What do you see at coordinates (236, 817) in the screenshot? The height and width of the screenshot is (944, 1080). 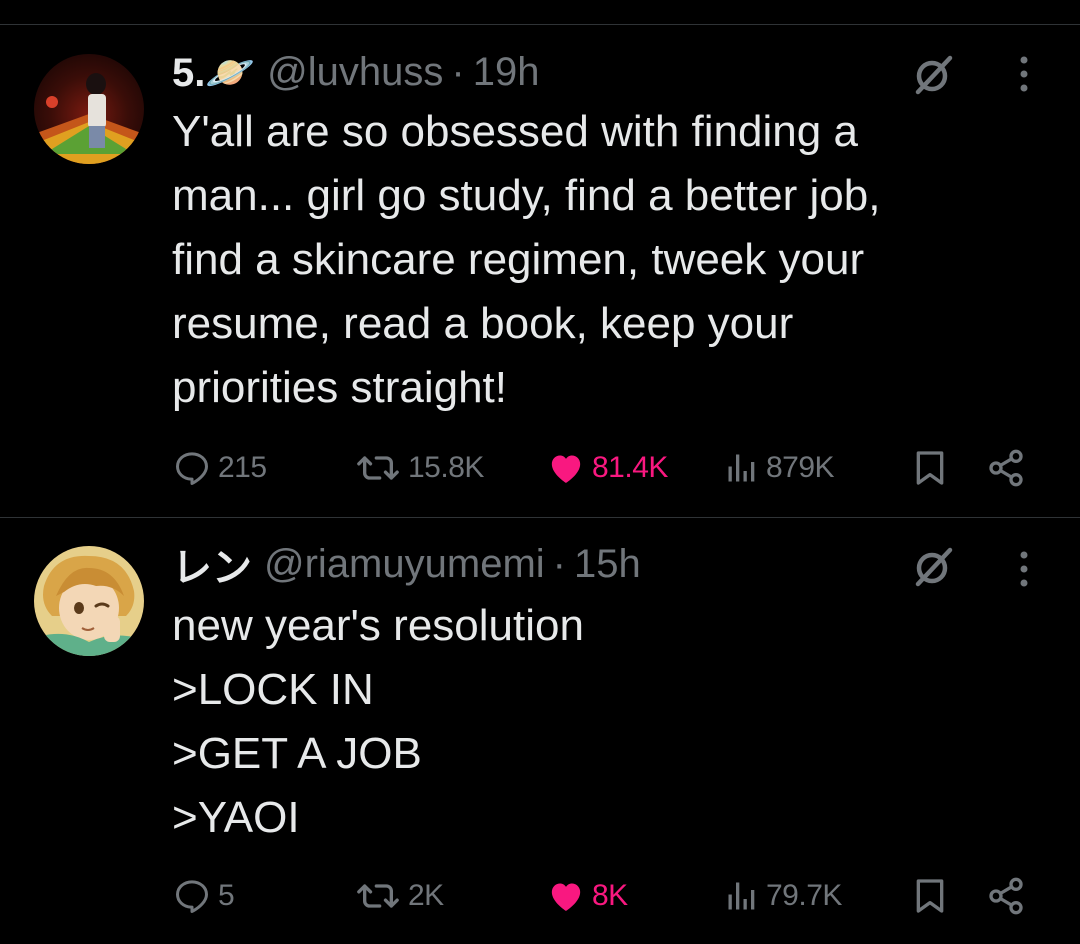 I see `tweet-text-line: >YAOI` at bounding box center [236, 817].